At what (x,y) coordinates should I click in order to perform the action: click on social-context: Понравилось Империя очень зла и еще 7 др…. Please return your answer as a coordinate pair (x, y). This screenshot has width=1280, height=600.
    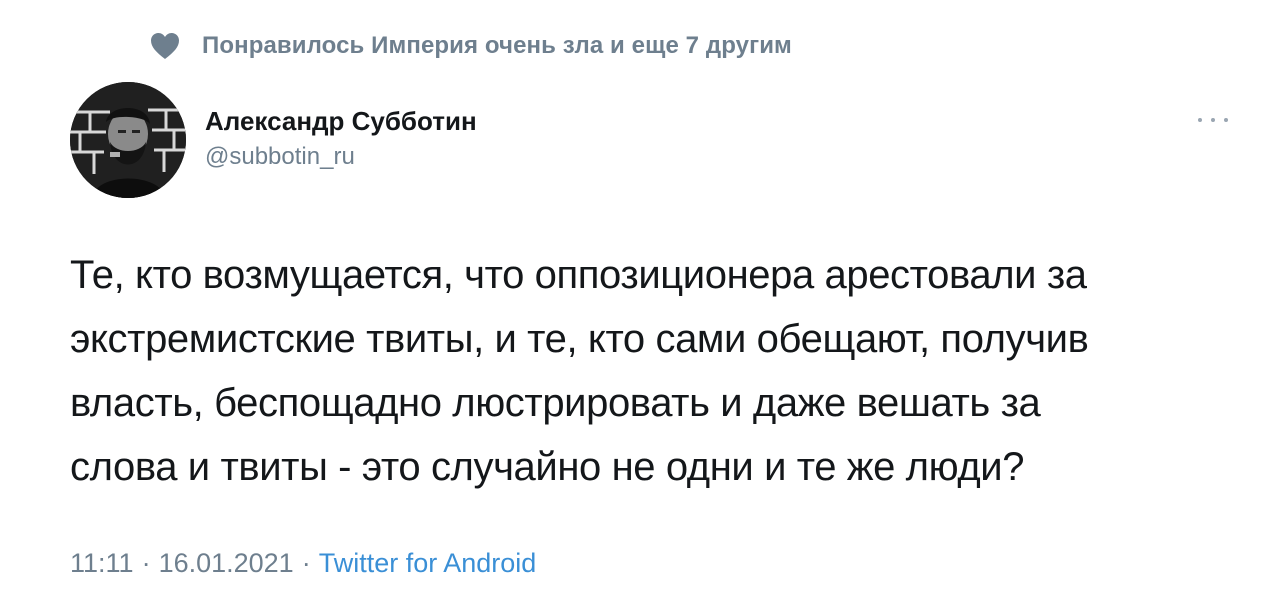
    Looking at the image, I should click on (471, 46).